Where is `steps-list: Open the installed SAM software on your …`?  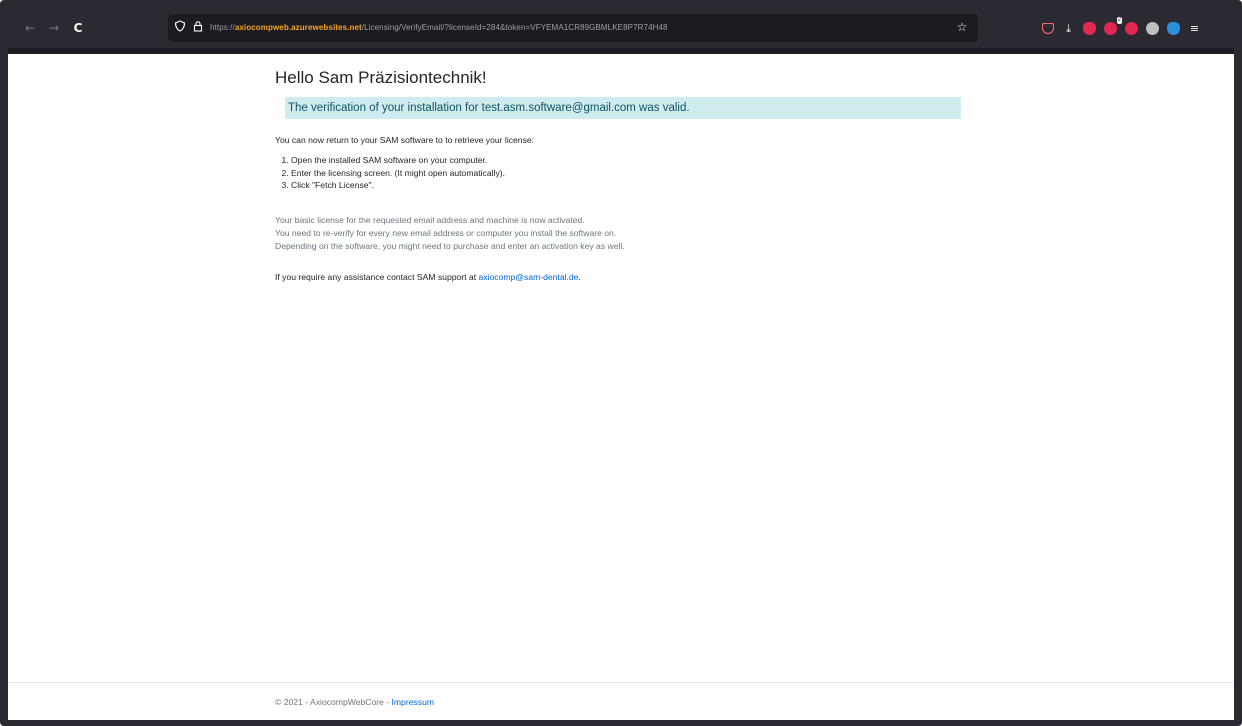
steps-list: Open the installed SAM software on your … is located at coordinates (390, 173).